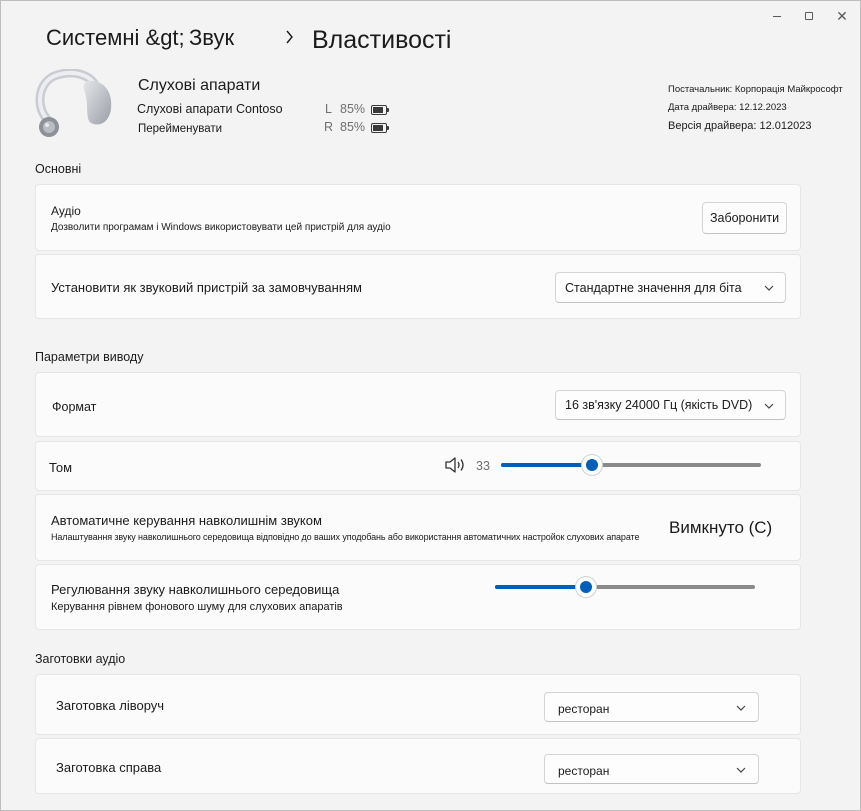  I want to click on section-general-heading: Основні, so click(58, 169).